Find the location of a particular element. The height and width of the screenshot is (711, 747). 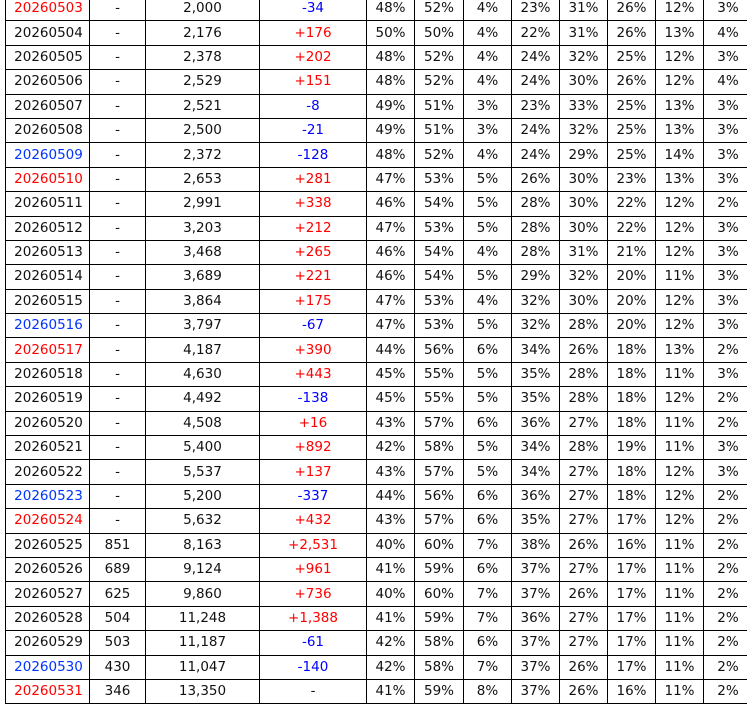

total-cell: 2,521 is located at coordinates (202, 106).